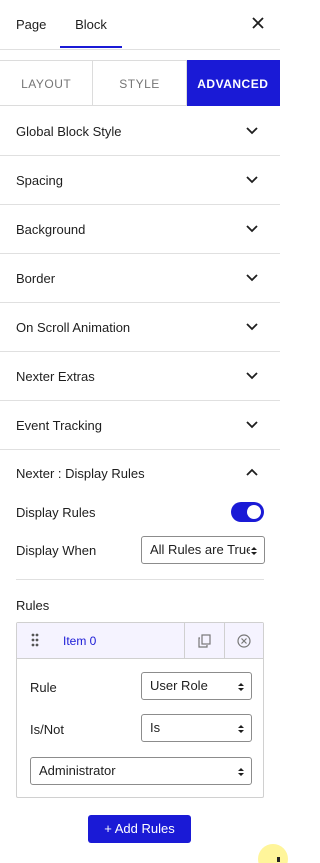 This screenshot has width=320, height=863. What do you see at coordinates (73, 327) in the screenshot?
I see `panel-label: On Scroll Animation` at bounding box center [73, 327].